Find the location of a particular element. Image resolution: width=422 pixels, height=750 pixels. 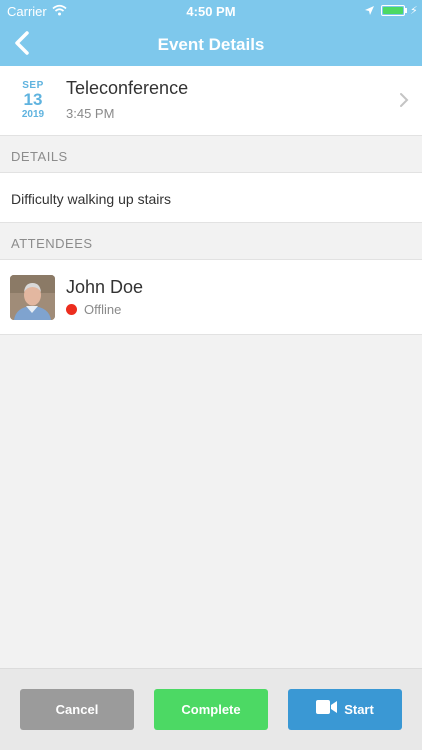

chevron-right-icon is located at coordinates (404, 102).